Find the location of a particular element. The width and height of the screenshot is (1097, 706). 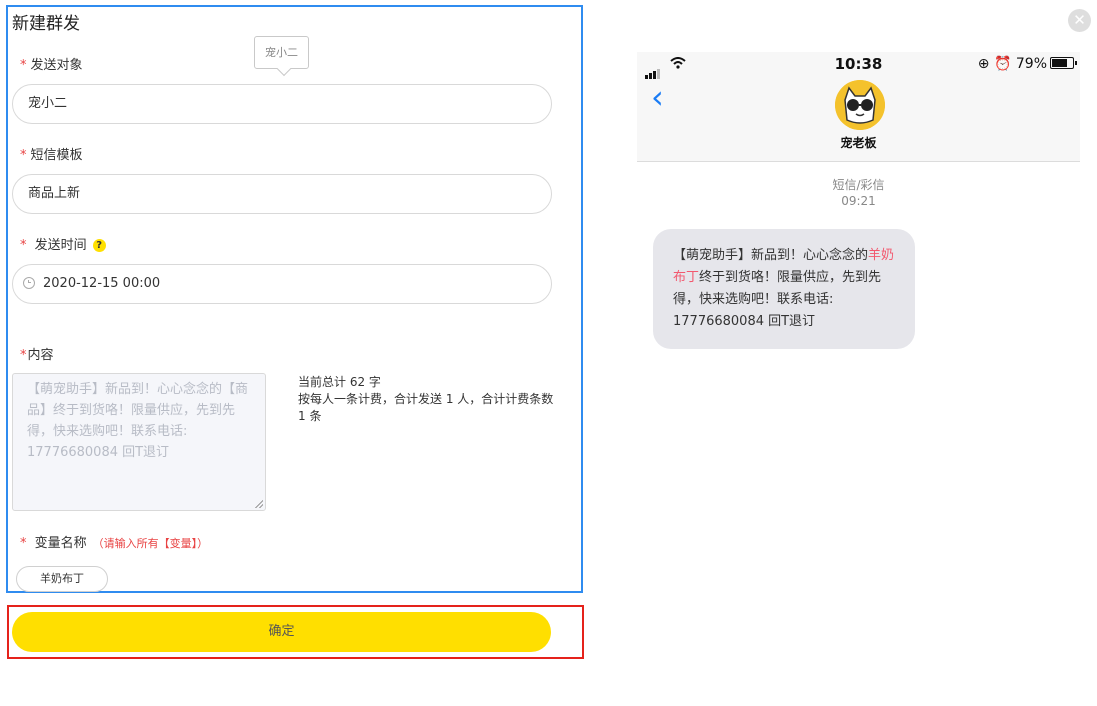

recipient-input: 宠小二 is located at coordinates (282, 104).